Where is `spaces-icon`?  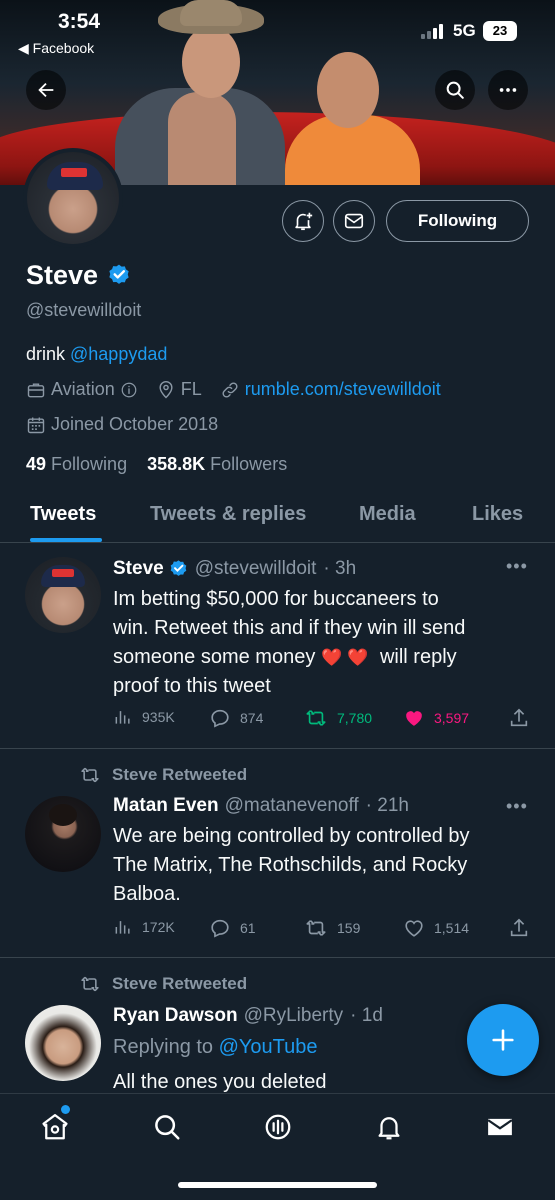 spaces-icon is located at coordinates (278, 1127).